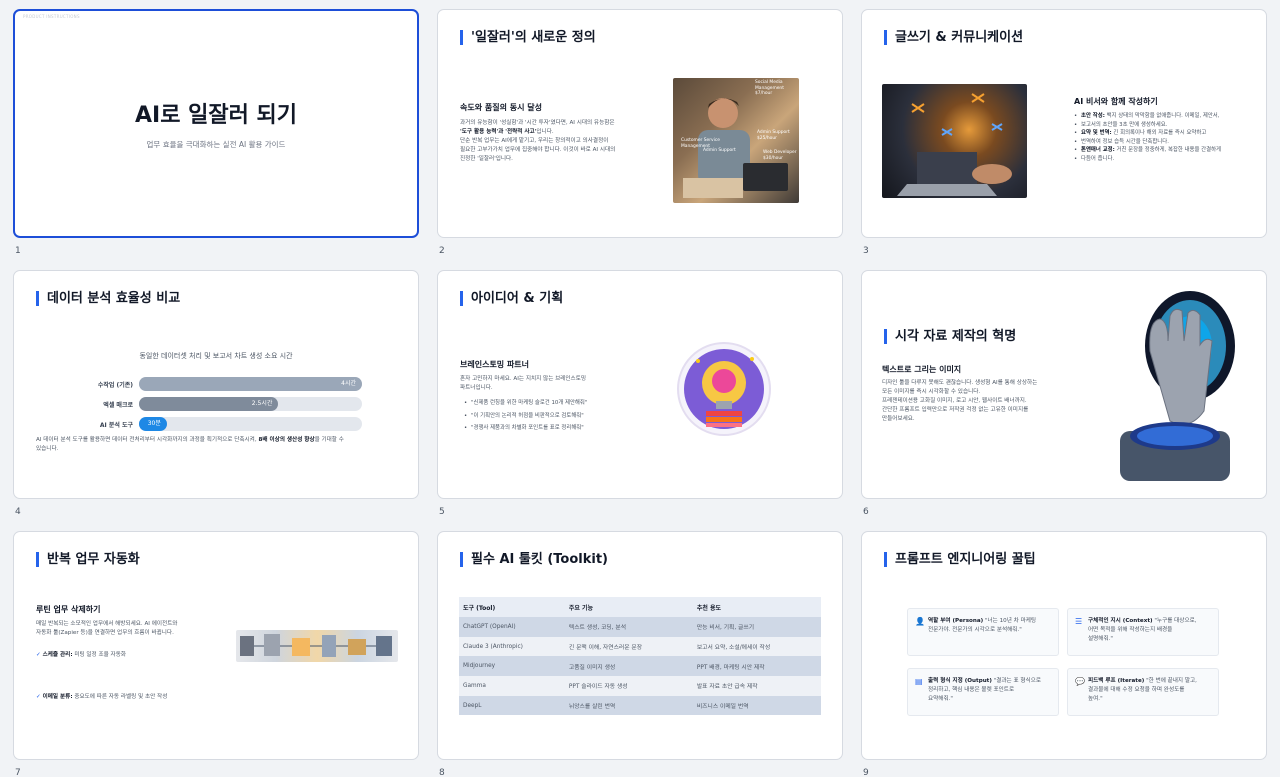  What do you see at coordinates (216, 144) in the screenshot?
I see `slide-subtitle: 업무 효율을 극대화하는 실전 AI 활용 가이드` at bounding box center [216, 144].